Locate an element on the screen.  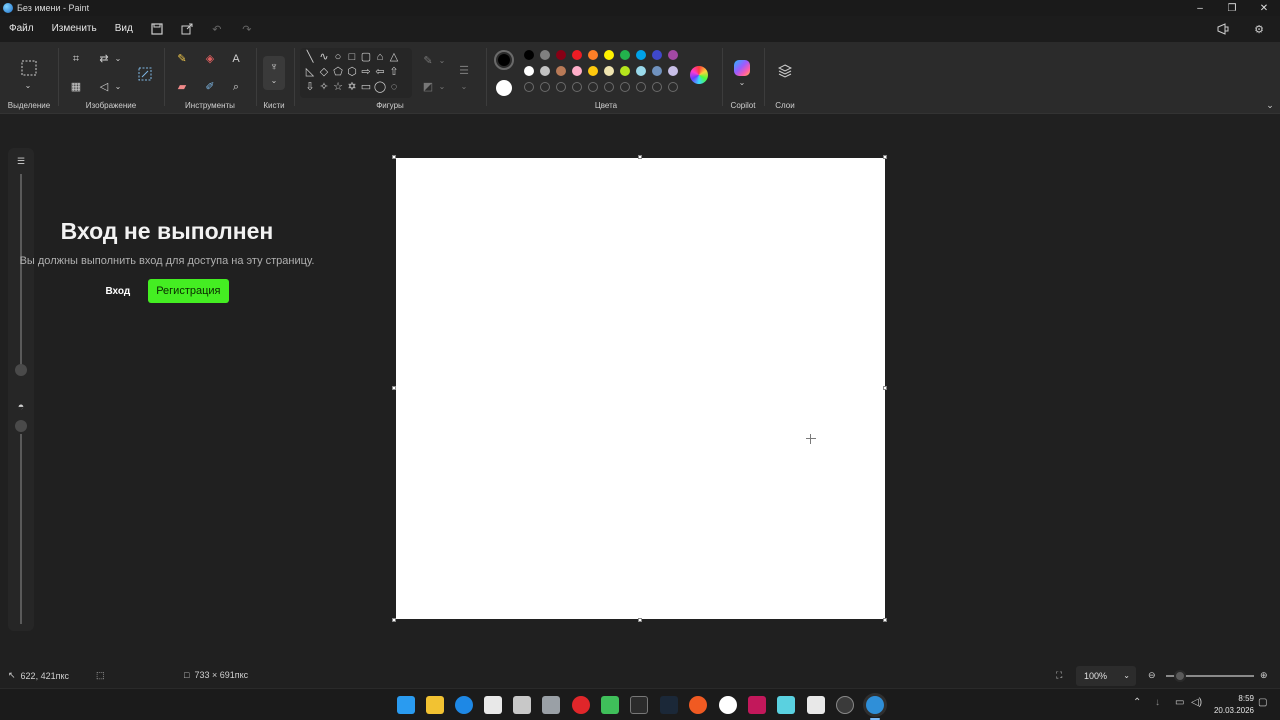
brush-button: ♆ ⌄ is located at coordinates (274, 73).